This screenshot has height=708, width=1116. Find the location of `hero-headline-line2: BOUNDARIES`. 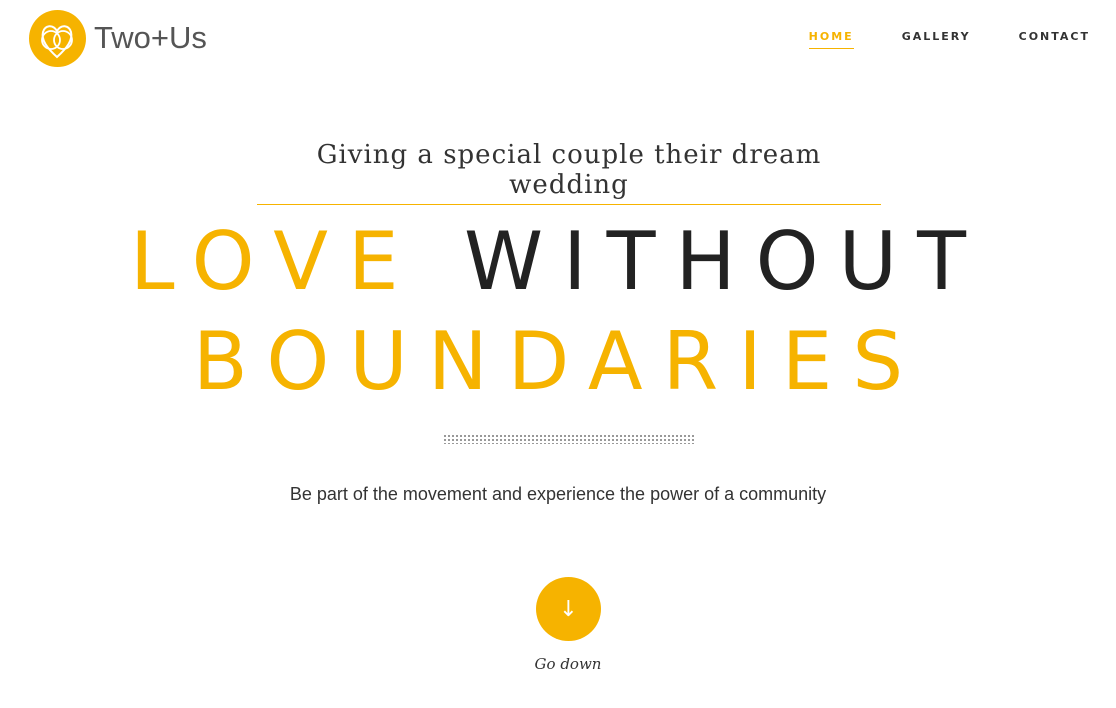

hero-headline-line2: BOUNDARIES is located at coordinates (558, 361).